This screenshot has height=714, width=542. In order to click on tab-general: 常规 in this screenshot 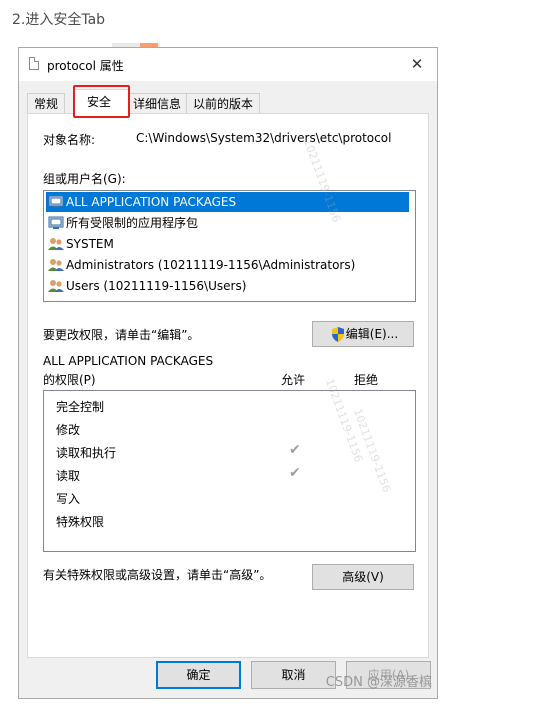, I will do `click(46, 103)`.